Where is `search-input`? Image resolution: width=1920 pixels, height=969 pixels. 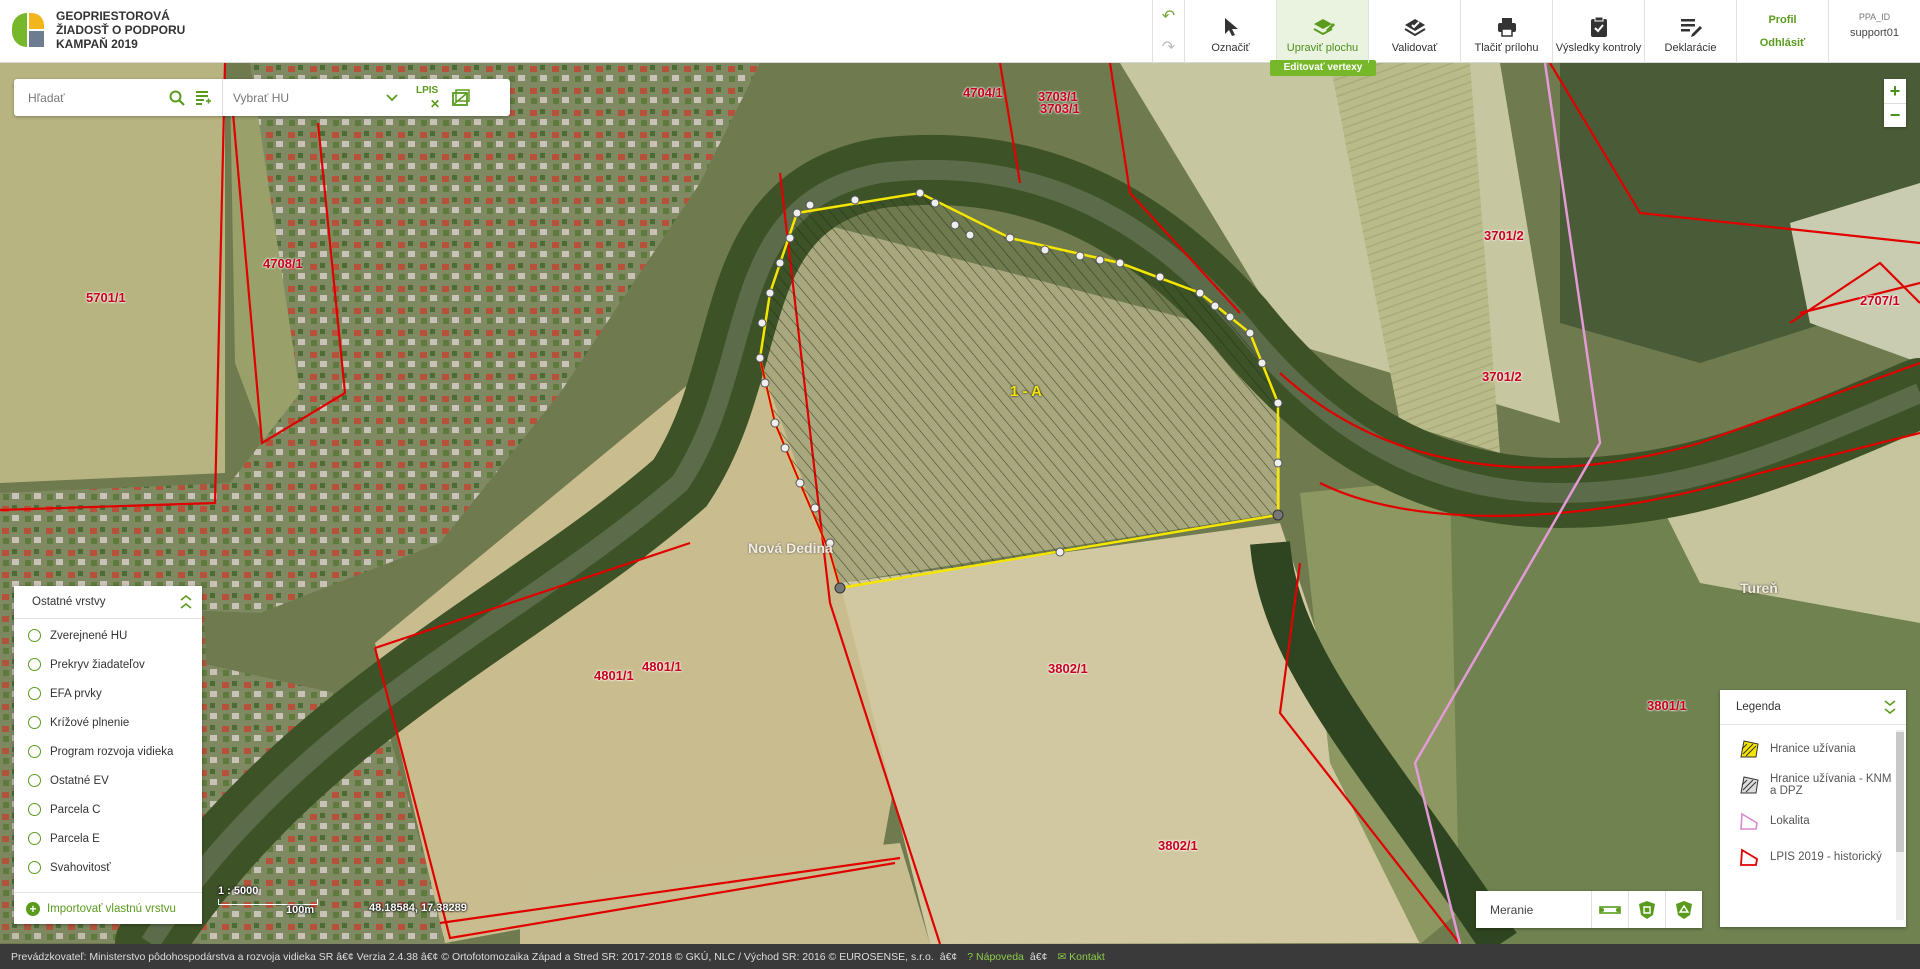
search-input is located at coordinates (89, 97).